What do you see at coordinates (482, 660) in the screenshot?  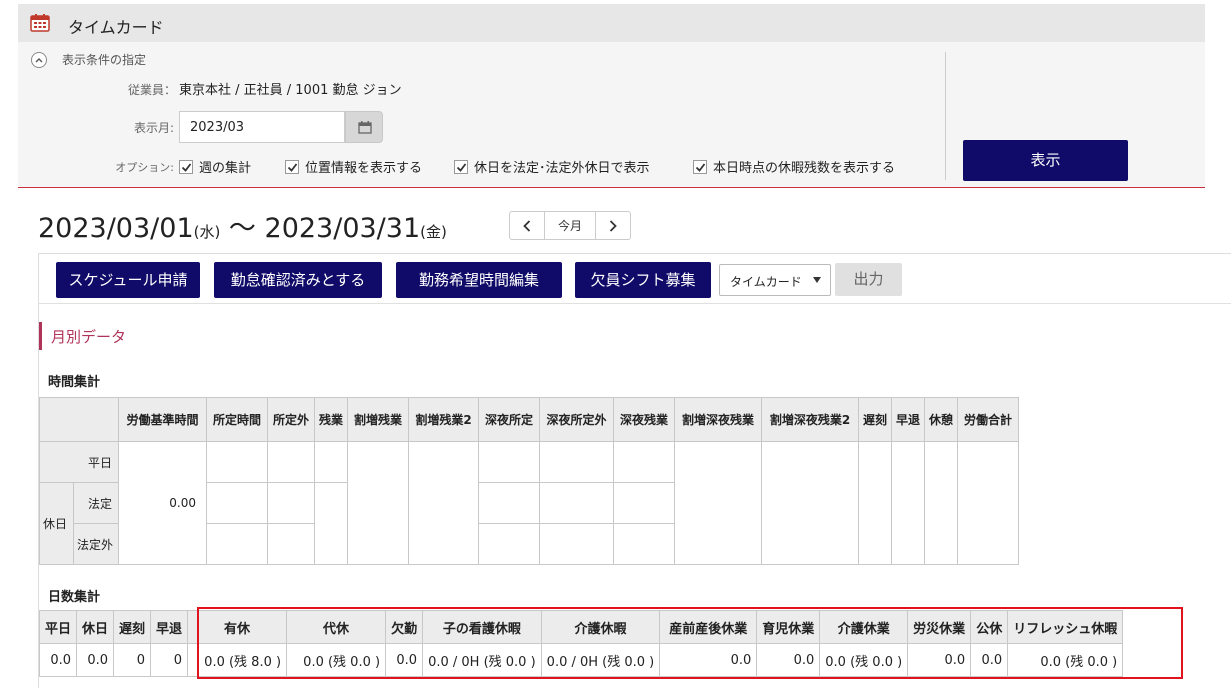 I see `table-cell: 0.0 / 0H (残 0.0 )` at bounding box center [482, 660].